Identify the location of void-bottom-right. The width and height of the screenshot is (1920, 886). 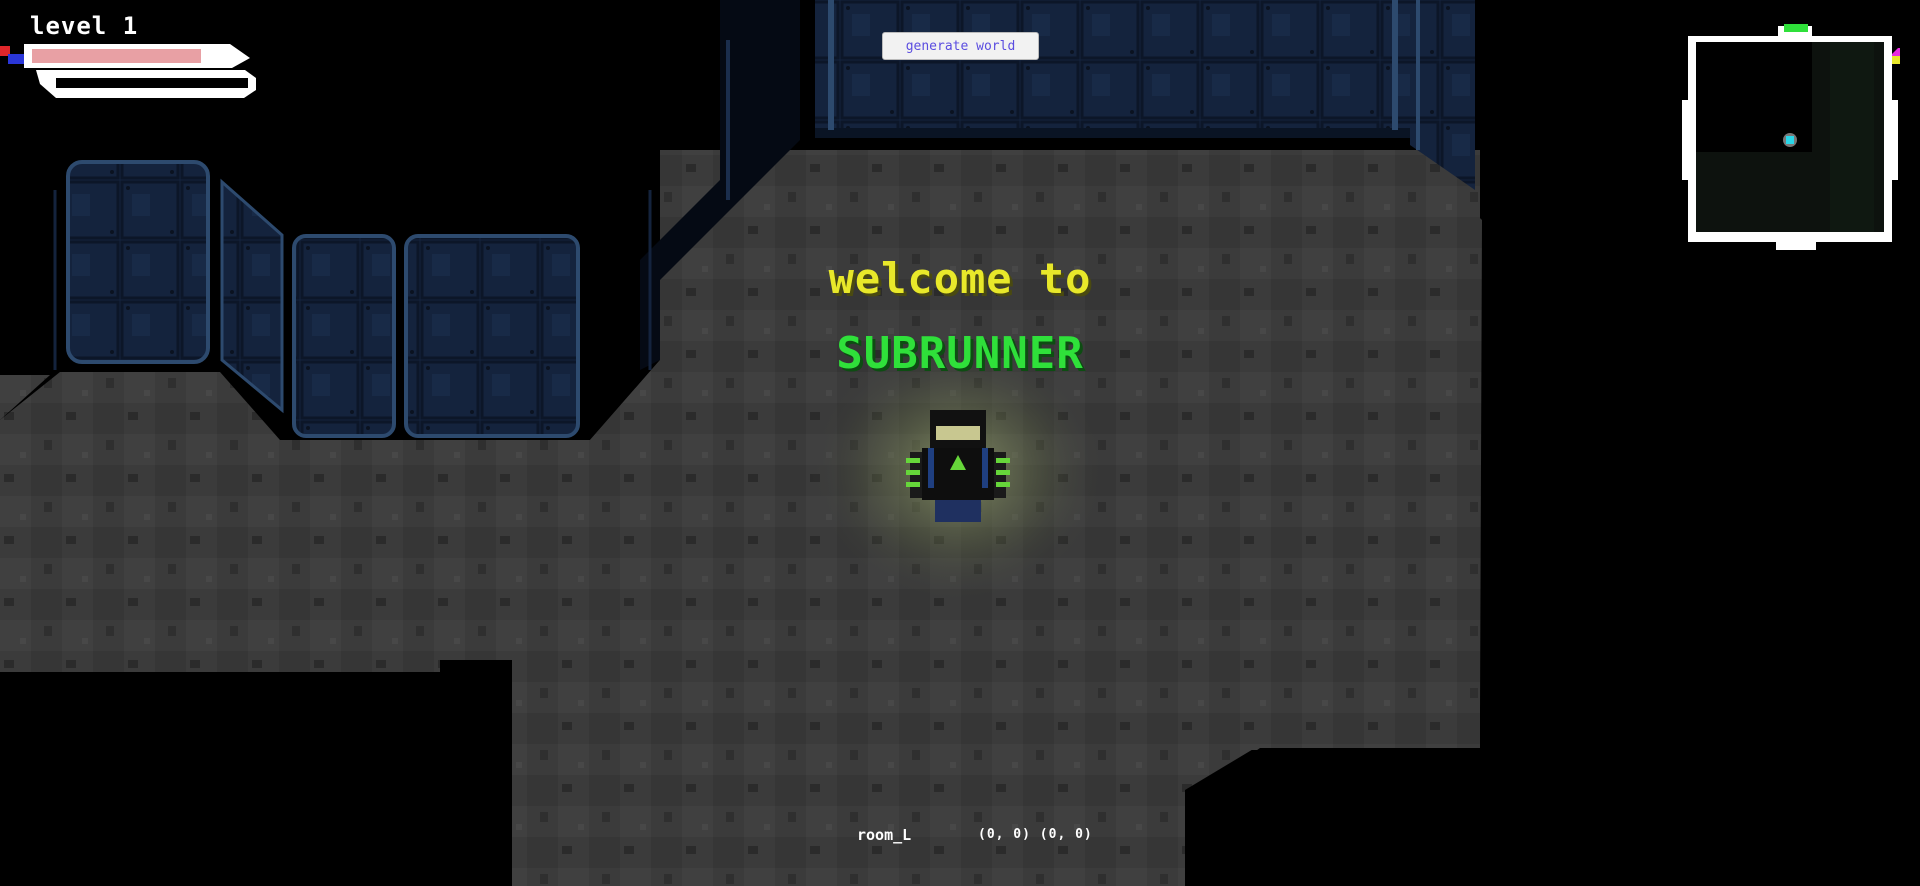
(1333, 817).